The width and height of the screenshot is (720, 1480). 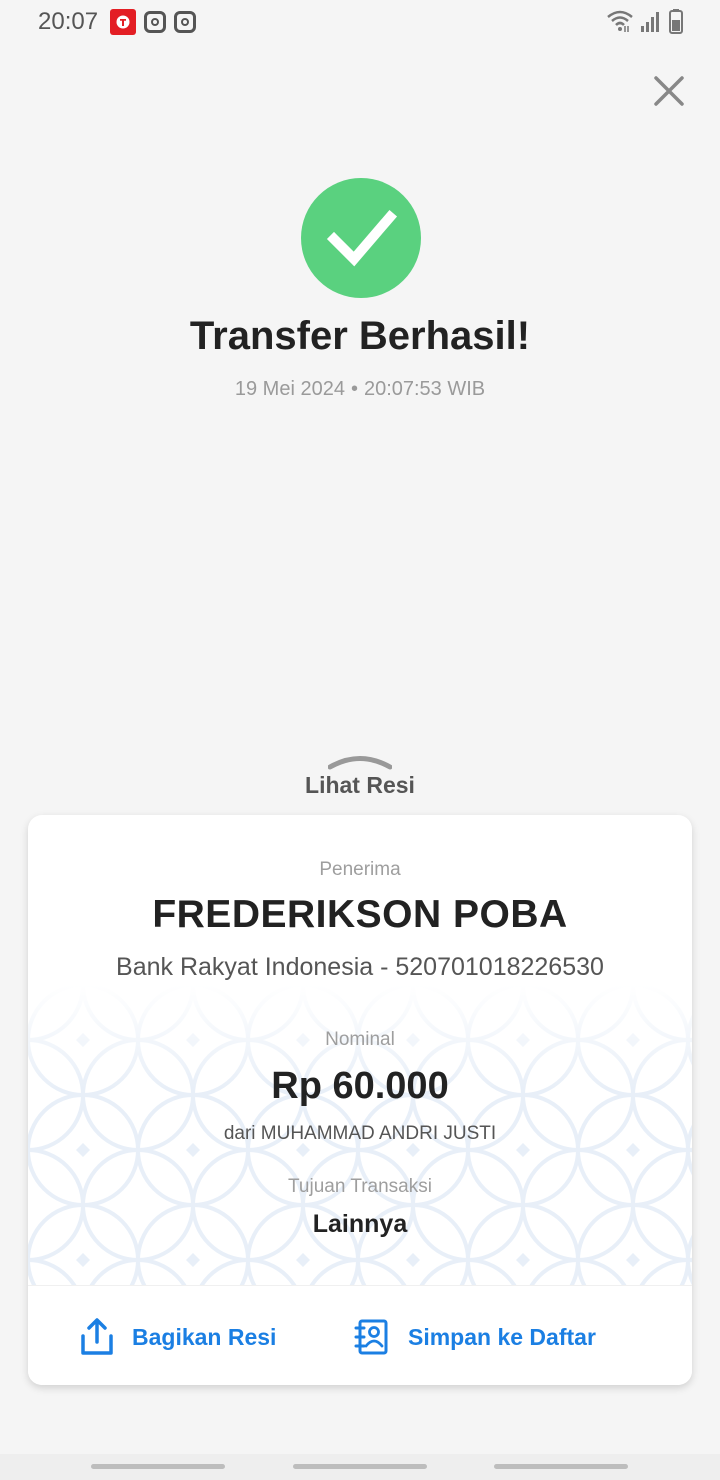 What do you see at coordinates (561, 1466) in the screenshot?
I see `nav-back-button` at bounding box center [561, 1466].